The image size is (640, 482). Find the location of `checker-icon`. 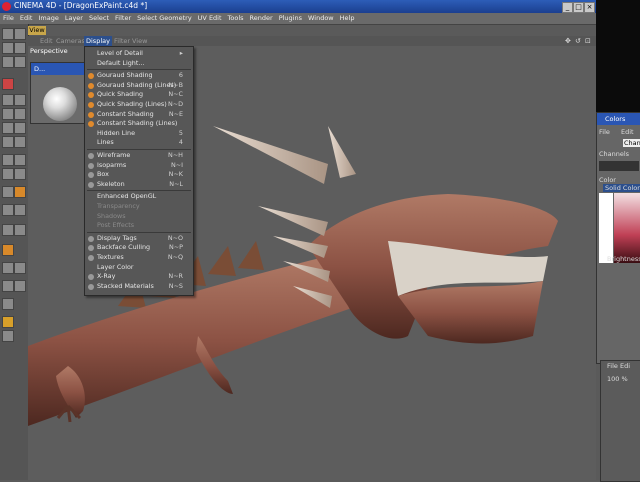

checker-icon is located at coordinates (8, 268).